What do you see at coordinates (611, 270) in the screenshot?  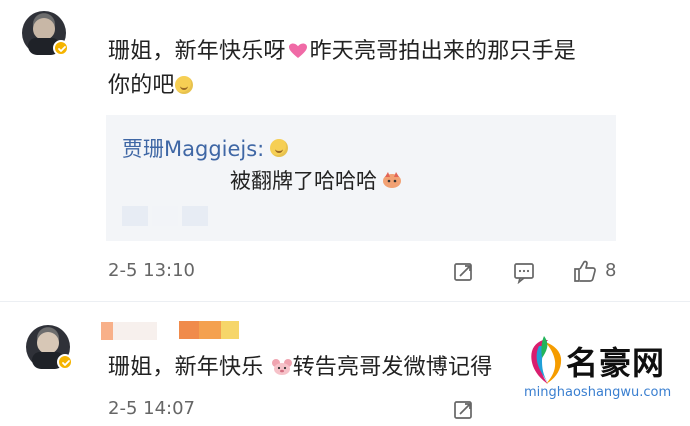 I see `like-count: 8` at bounding box center [611, 270].